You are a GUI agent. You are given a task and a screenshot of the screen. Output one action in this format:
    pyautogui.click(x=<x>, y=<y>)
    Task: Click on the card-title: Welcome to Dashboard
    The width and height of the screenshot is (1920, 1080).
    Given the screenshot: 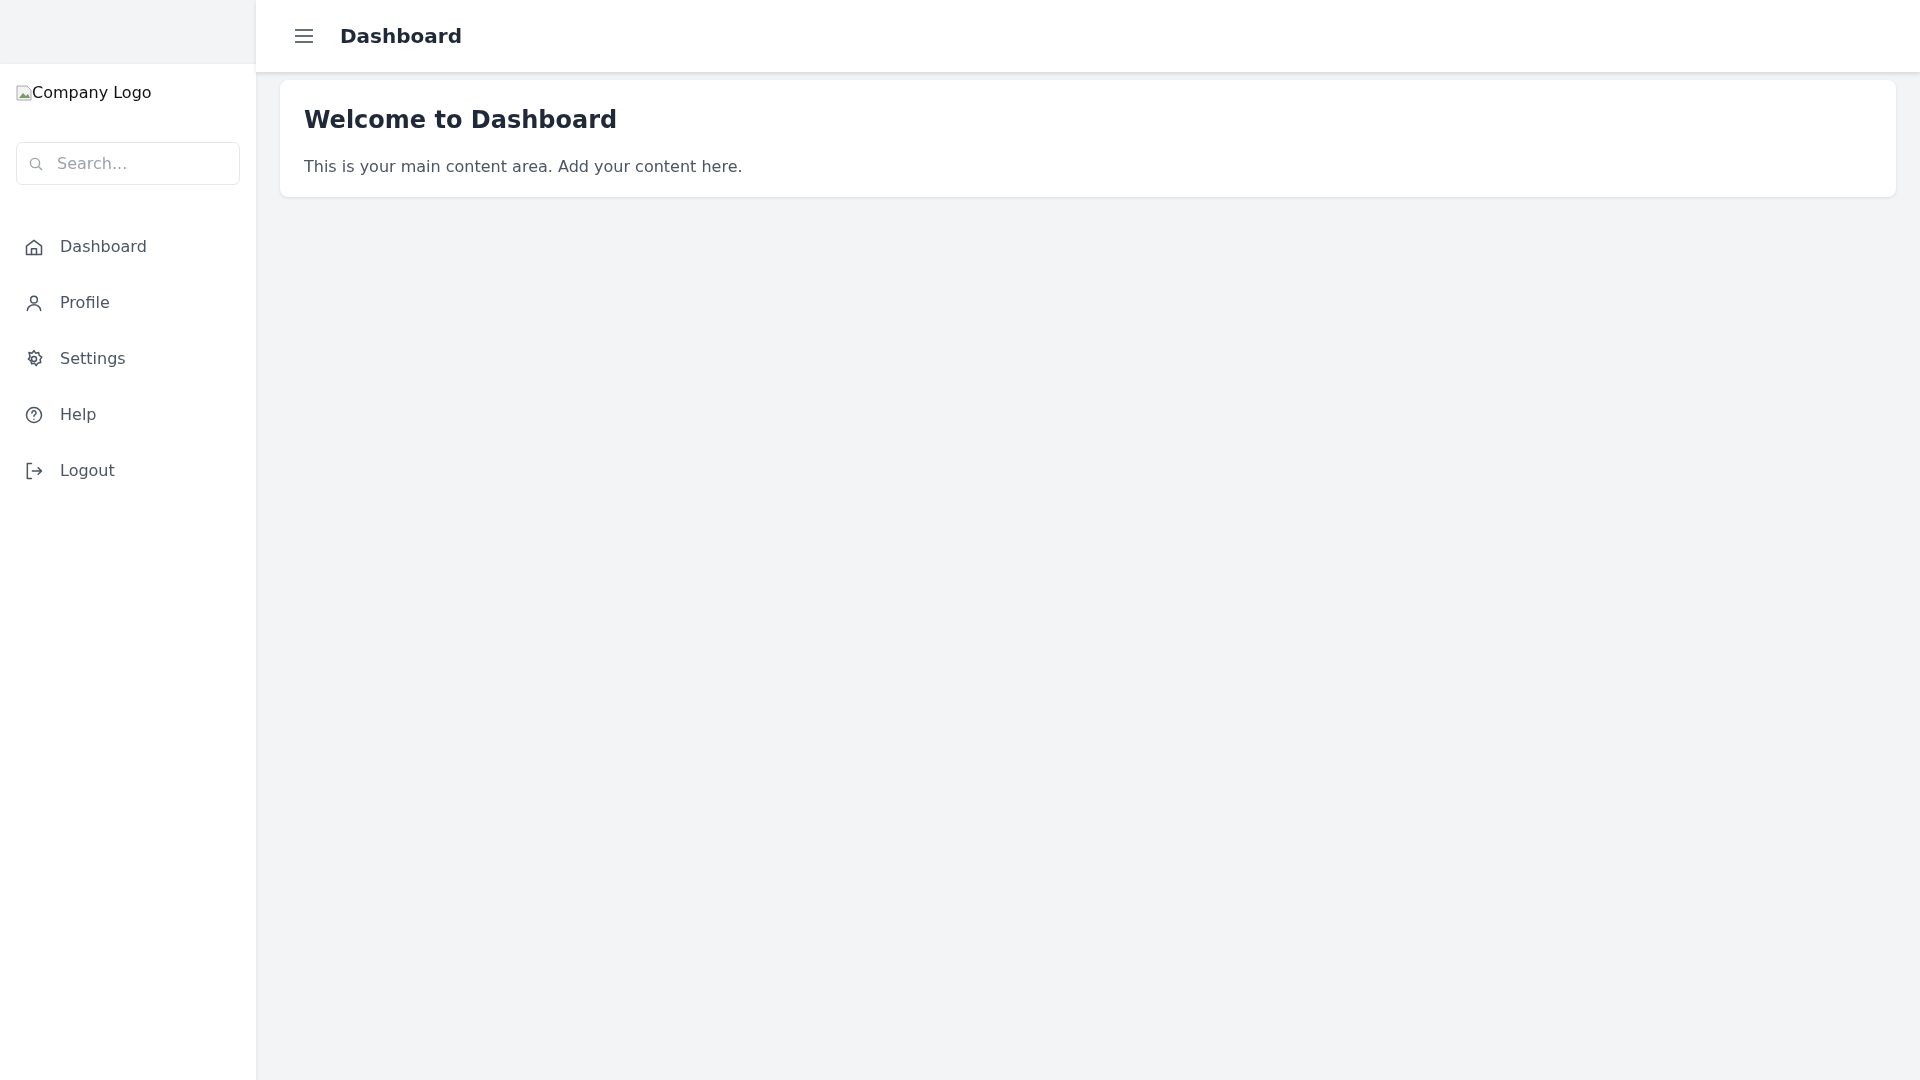 What is the action you would take?
    pyautogui.click(x=461, y=120)
    